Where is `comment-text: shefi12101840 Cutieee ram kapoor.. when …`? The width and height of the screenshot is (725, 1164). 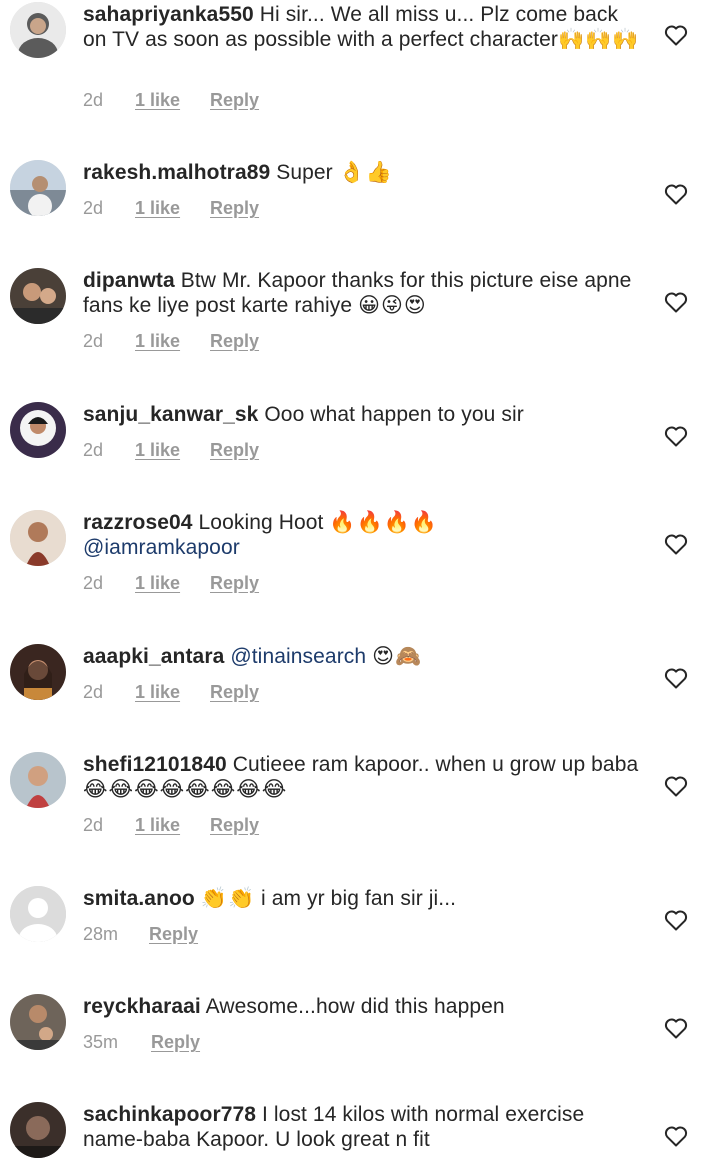
comment-text: shefi12101840 Cutieee ram kapoor.. when … is located at coordinates (363, 777).